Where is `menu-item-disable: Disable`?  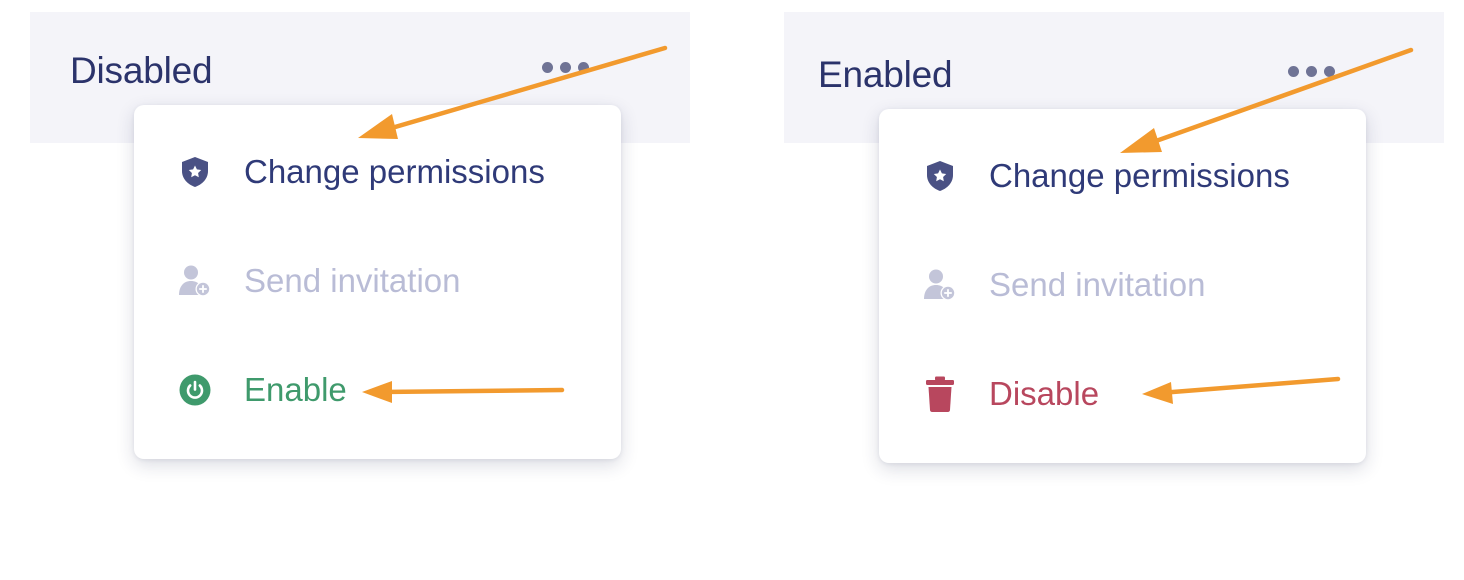 menu-item-disable: Disable is located at coordinates (1122, 394).